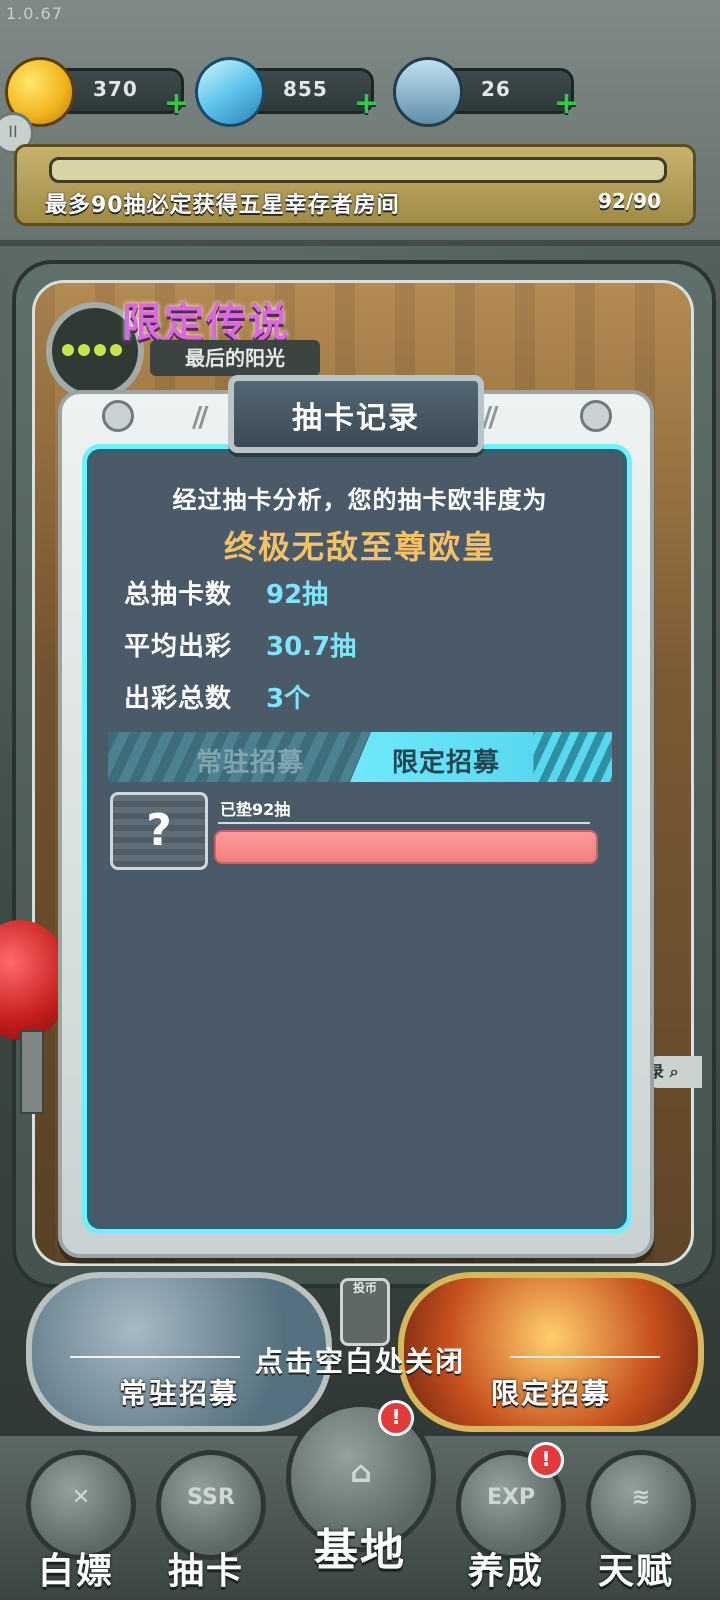 This screenshot has width=720, height=1600. What do you see at coordinates (206, 1521) in the screenshot?
I see `nav-gacha: SSR 抽卡` at bounding box center [206, 1521].